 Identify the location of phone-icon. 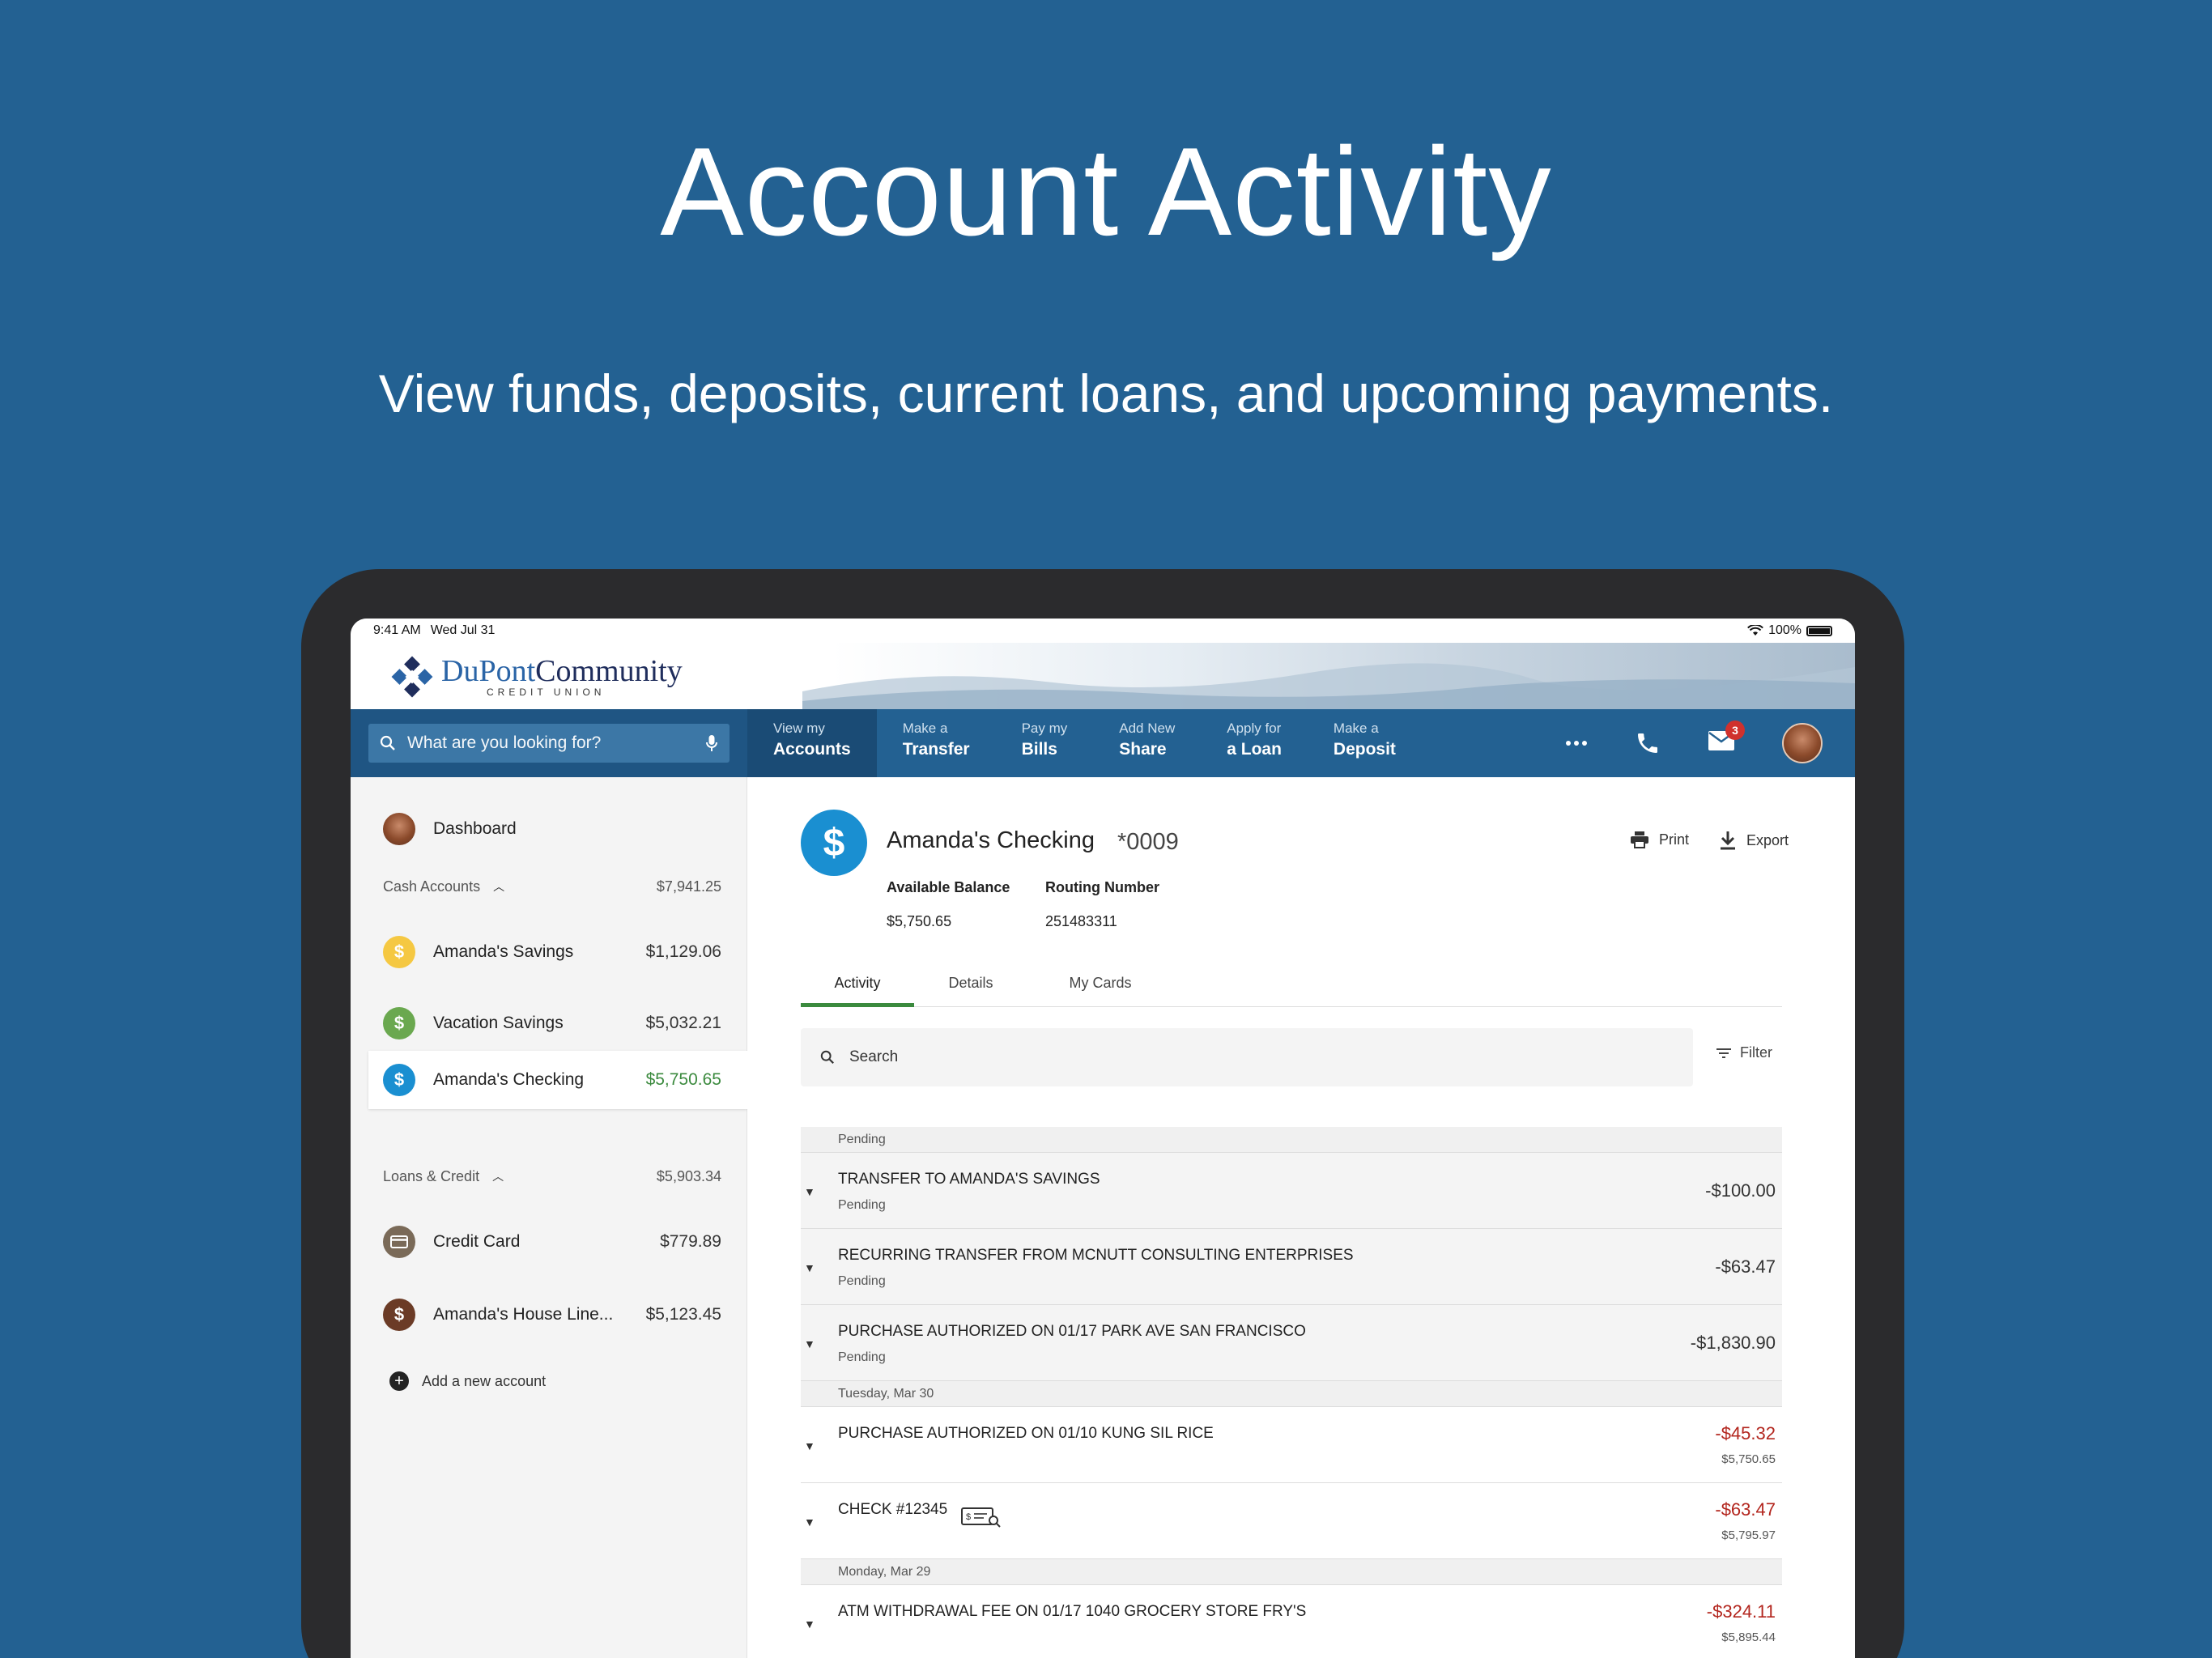
(1648, 743).